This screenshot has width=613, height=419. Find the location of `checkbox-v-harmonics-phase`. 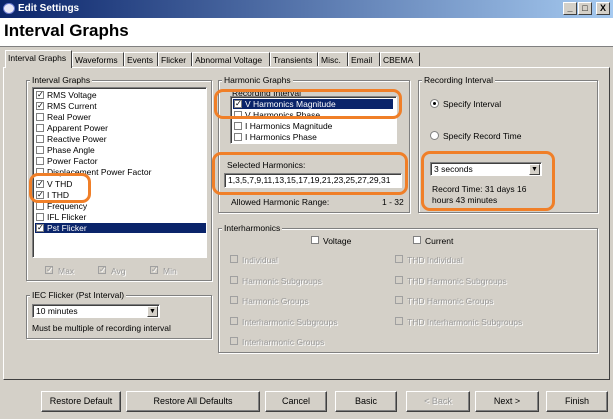

checkbox-v-harmonics-phase is located at coordinates (238, 115).